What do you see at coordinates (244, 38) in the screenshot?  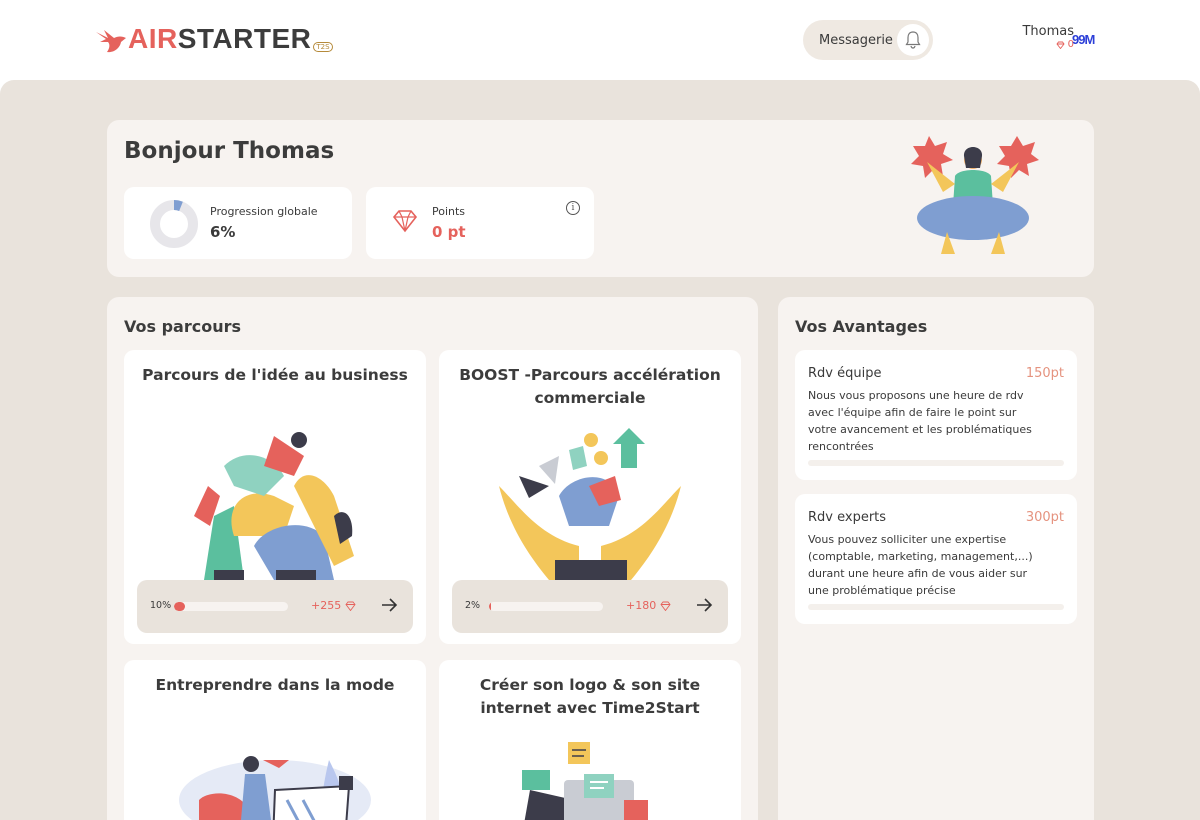 I see `logo-text-starter: STARTER` at bounding box center [244, 38].